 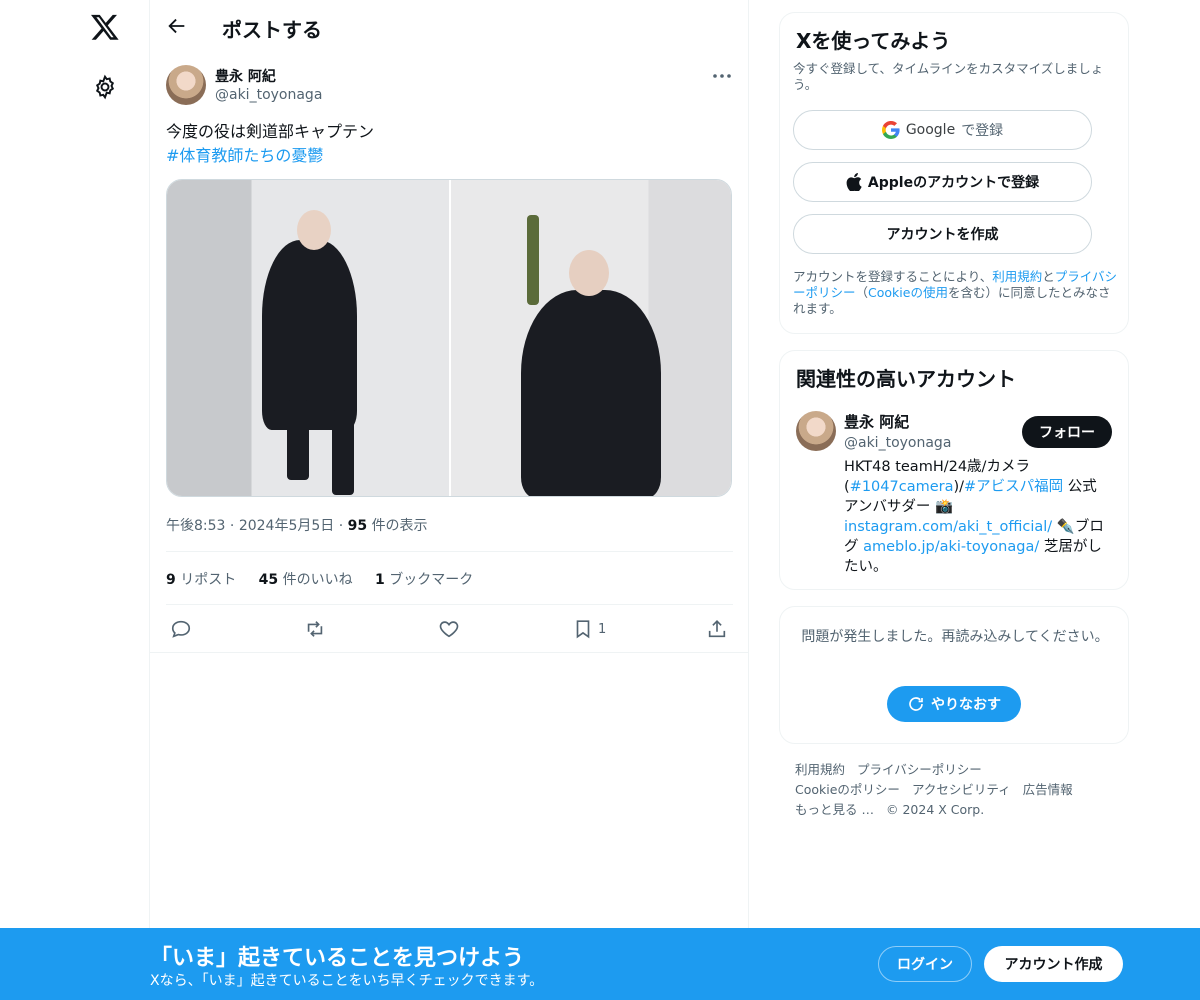 I want to click on bio-link: ameblo.jp/aki-toyonaga/, so click(x=951, y=547).